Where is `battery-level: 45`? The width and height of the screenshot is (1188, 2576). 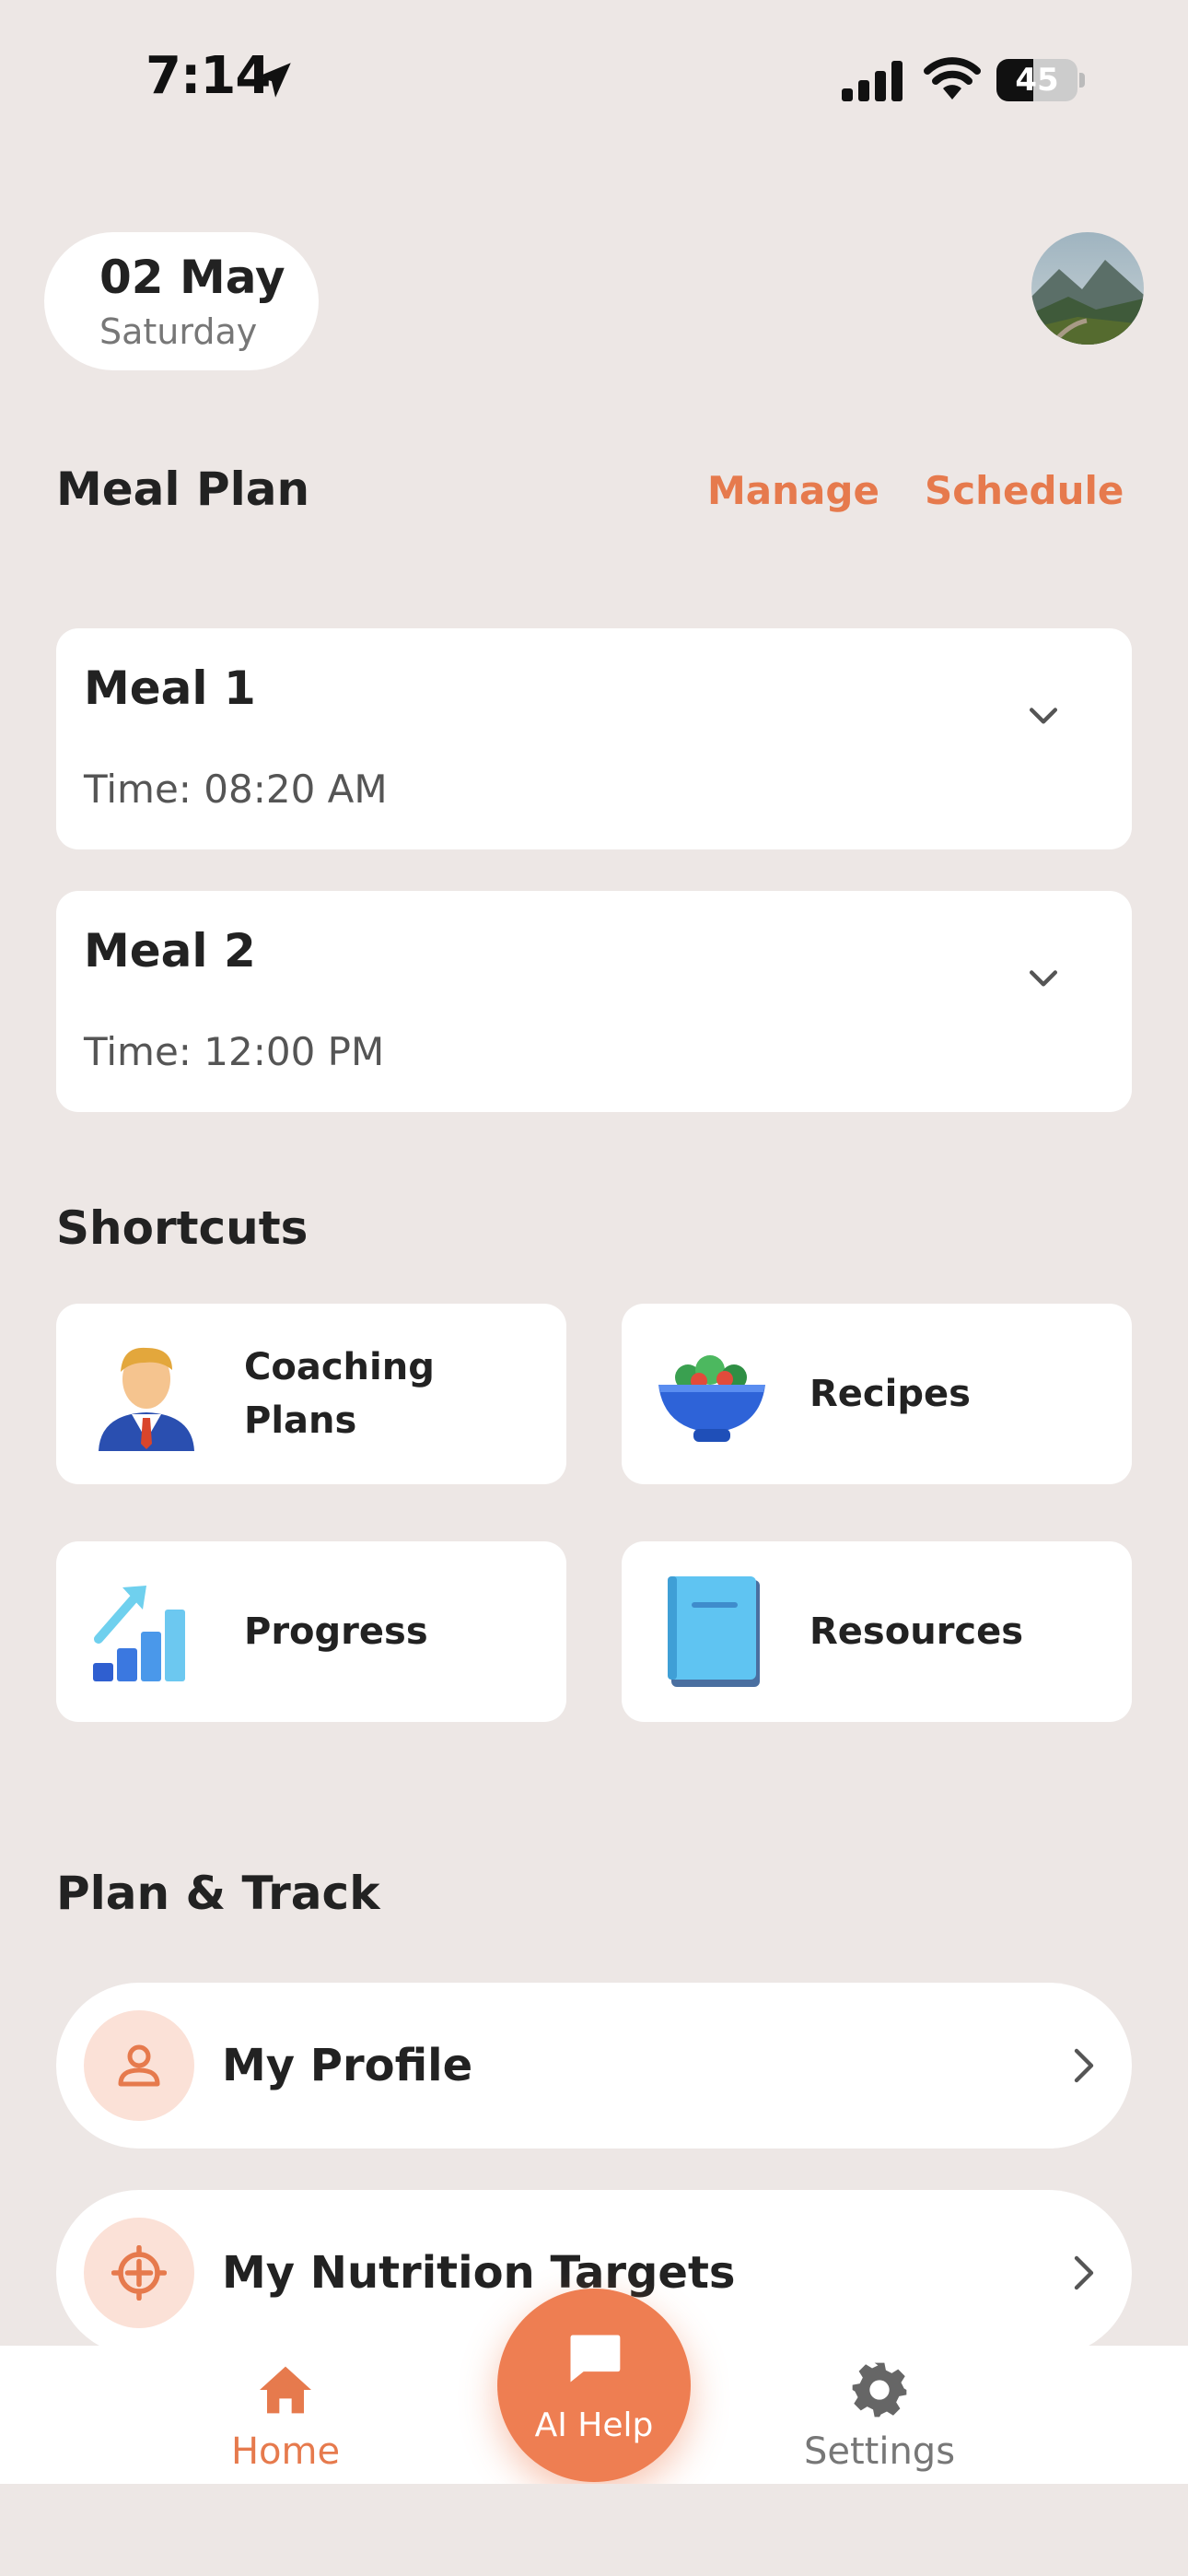
battery-level: 45 is located at coordinates (1037, 80).